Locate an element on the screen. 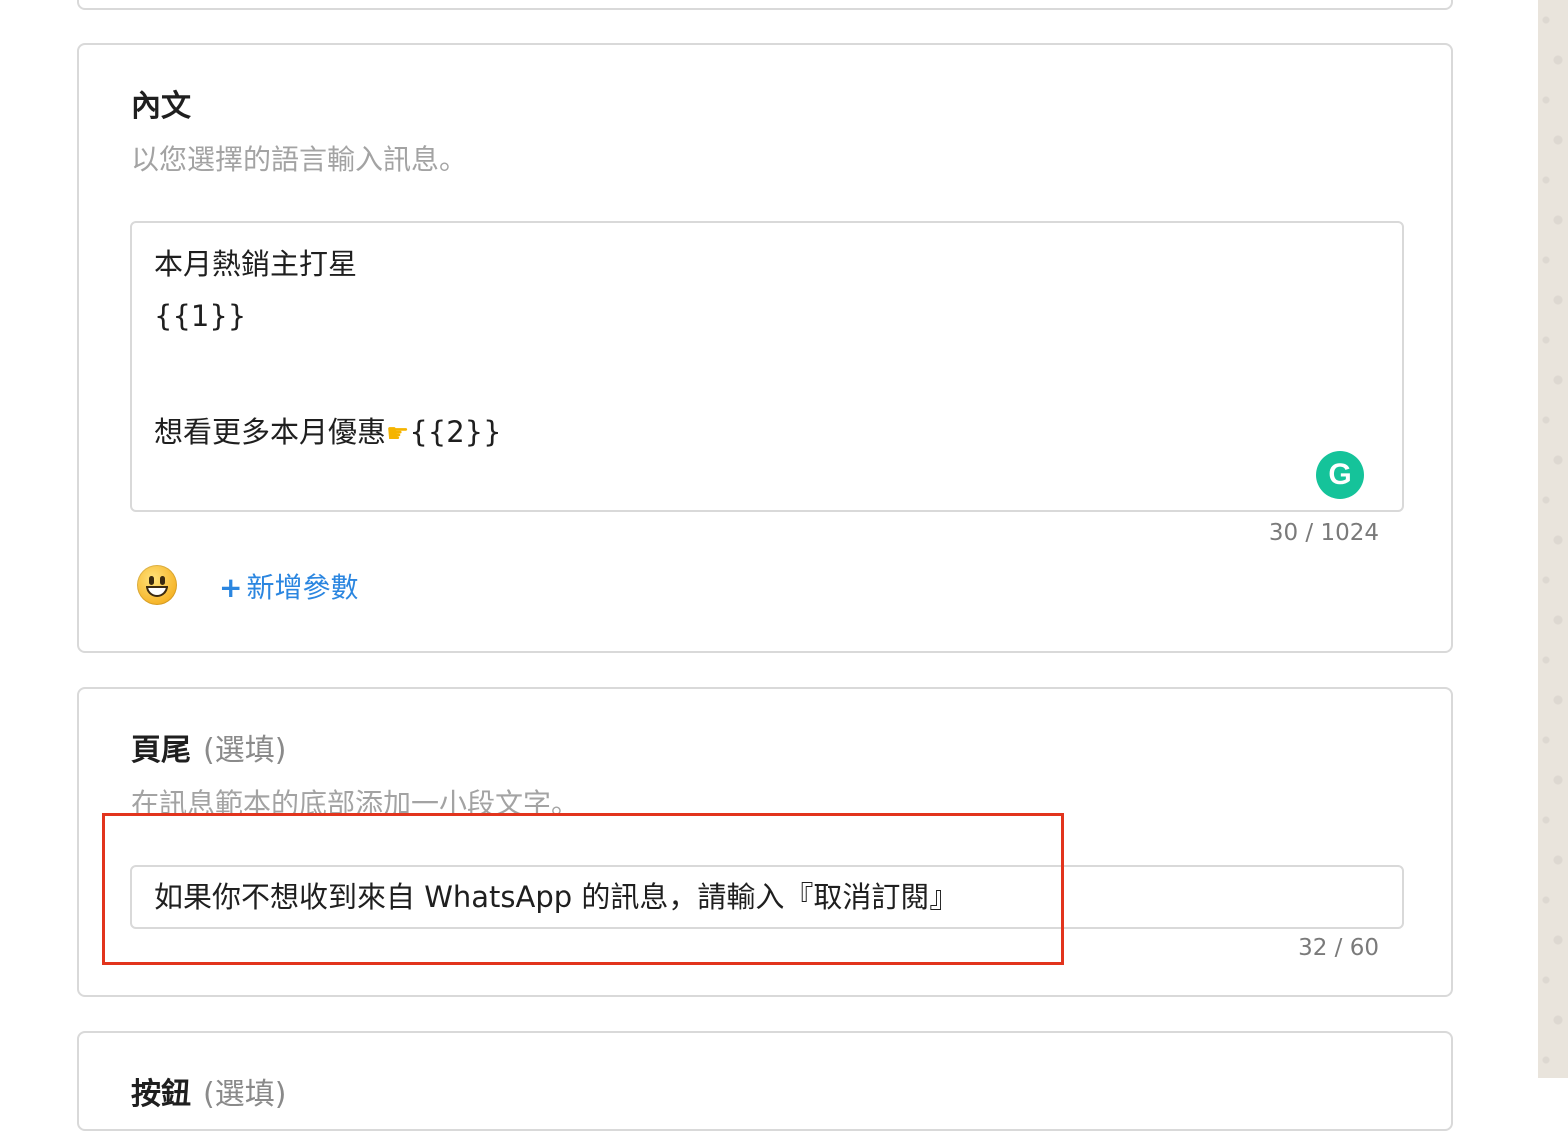 Image resolution: width=1568 pixels, height=1131 pixels. footer-optional-label: (選填) is located at coordinates (245, 750).